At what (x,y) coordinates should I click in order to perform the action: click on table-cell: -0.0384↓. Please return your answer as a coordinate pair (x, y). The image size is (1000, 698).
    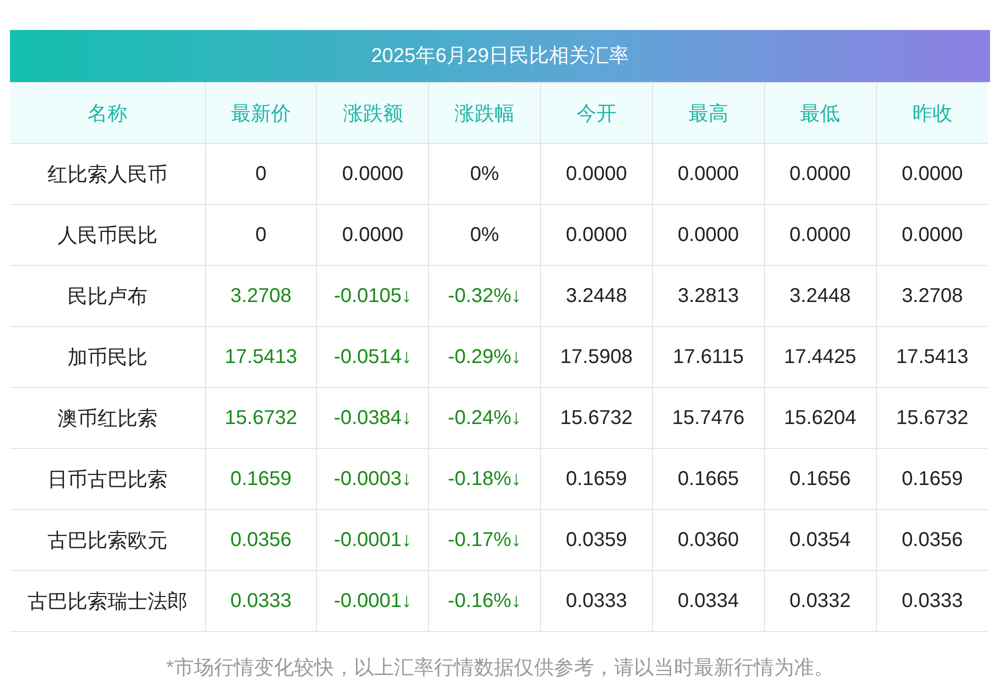
    Looking at the image, I should click on (372, 418).